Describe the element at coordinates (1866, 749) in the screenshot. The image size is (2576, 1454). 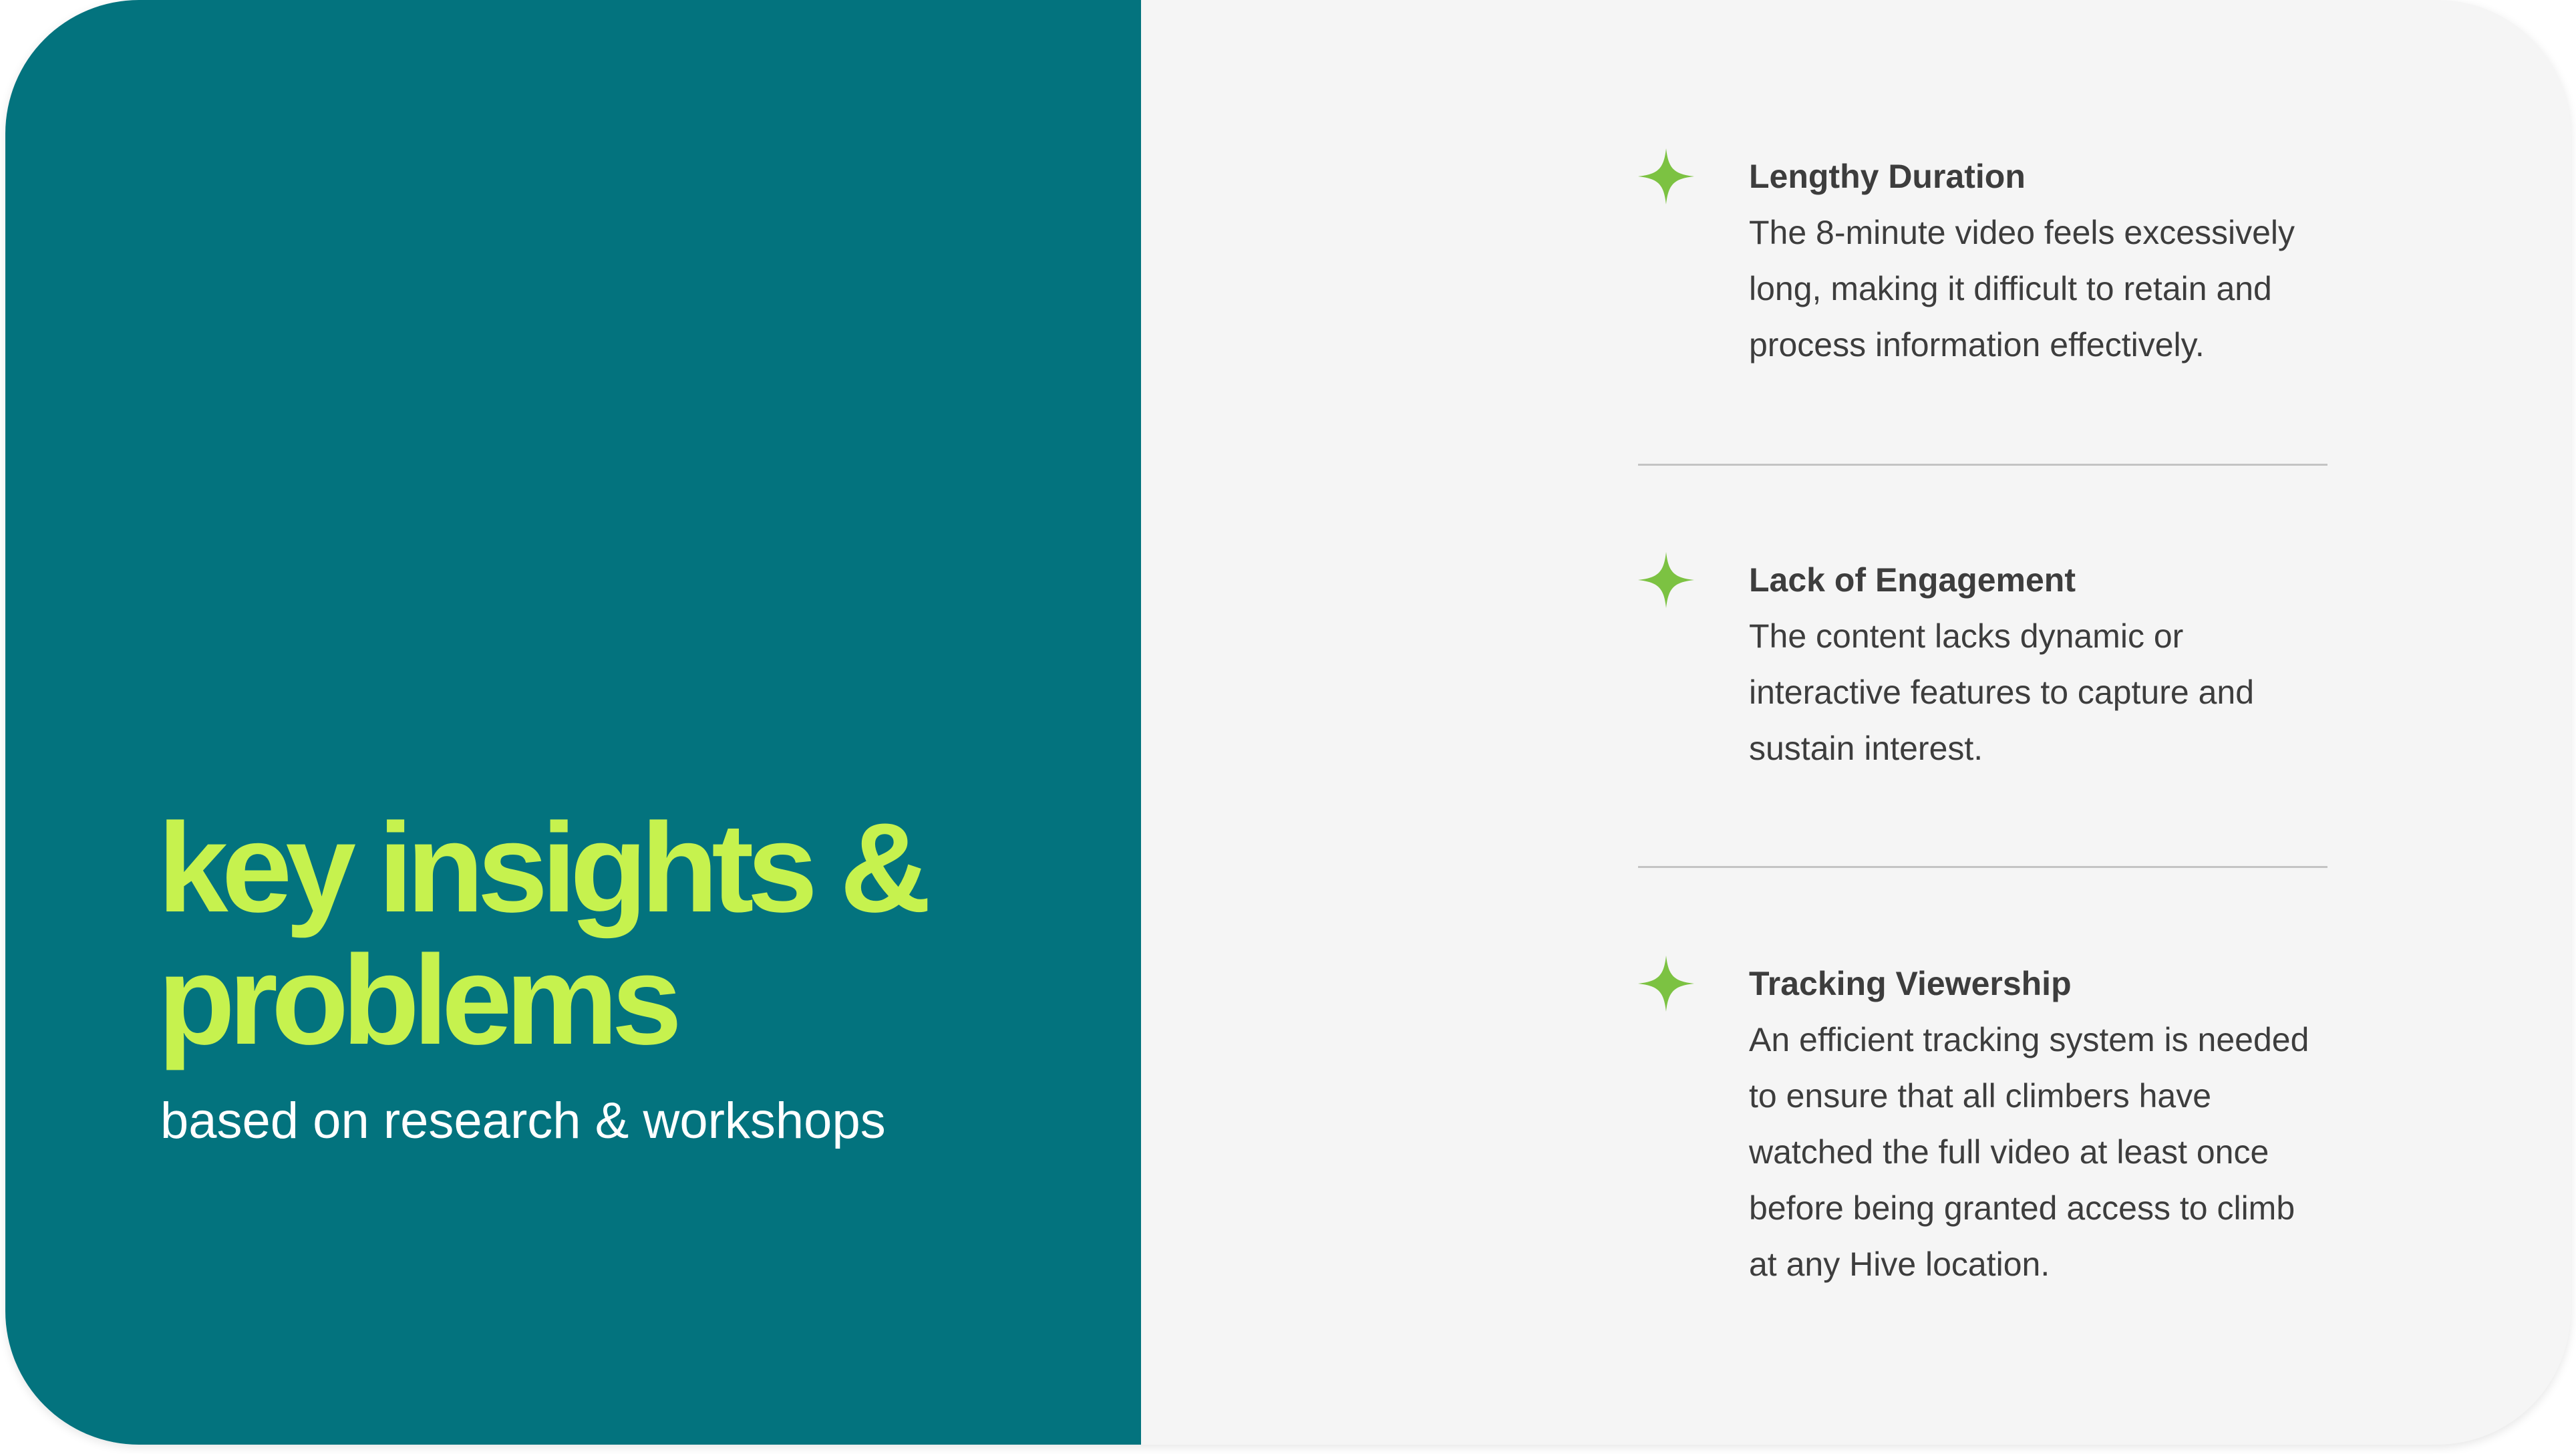
I see `insight-description-line: sustain interest.` at that location.